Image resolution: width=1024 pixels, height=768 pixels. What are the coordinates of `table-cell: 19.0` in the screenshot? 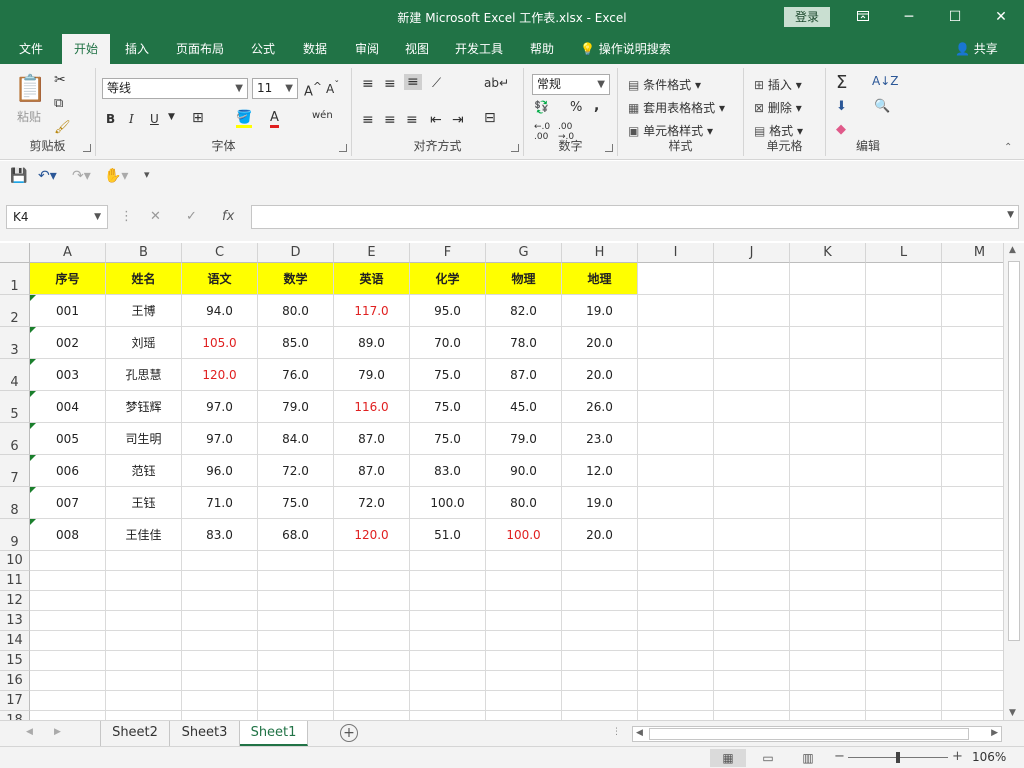 It's located at (600, 311).